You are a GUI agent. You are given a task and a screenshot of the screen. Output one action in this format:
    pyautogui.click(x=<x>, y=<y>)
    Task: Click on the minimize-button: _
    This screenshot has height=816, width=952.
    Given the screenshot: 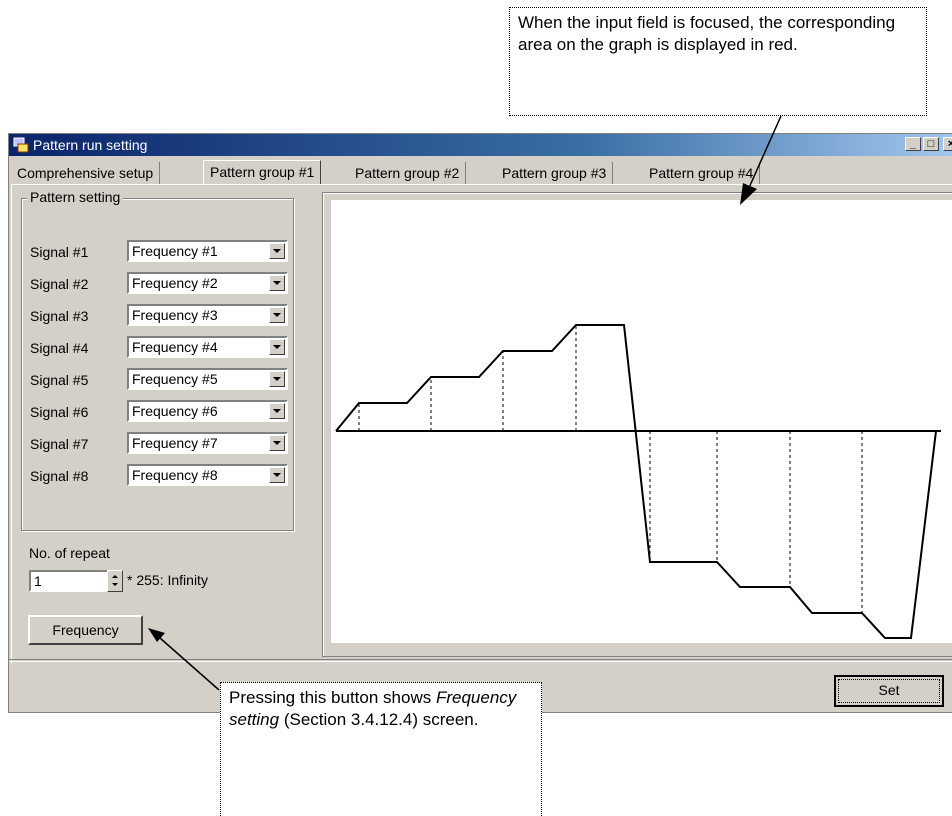 What is the action you would take?
    pyautogui.click(x=913, y=144)
    